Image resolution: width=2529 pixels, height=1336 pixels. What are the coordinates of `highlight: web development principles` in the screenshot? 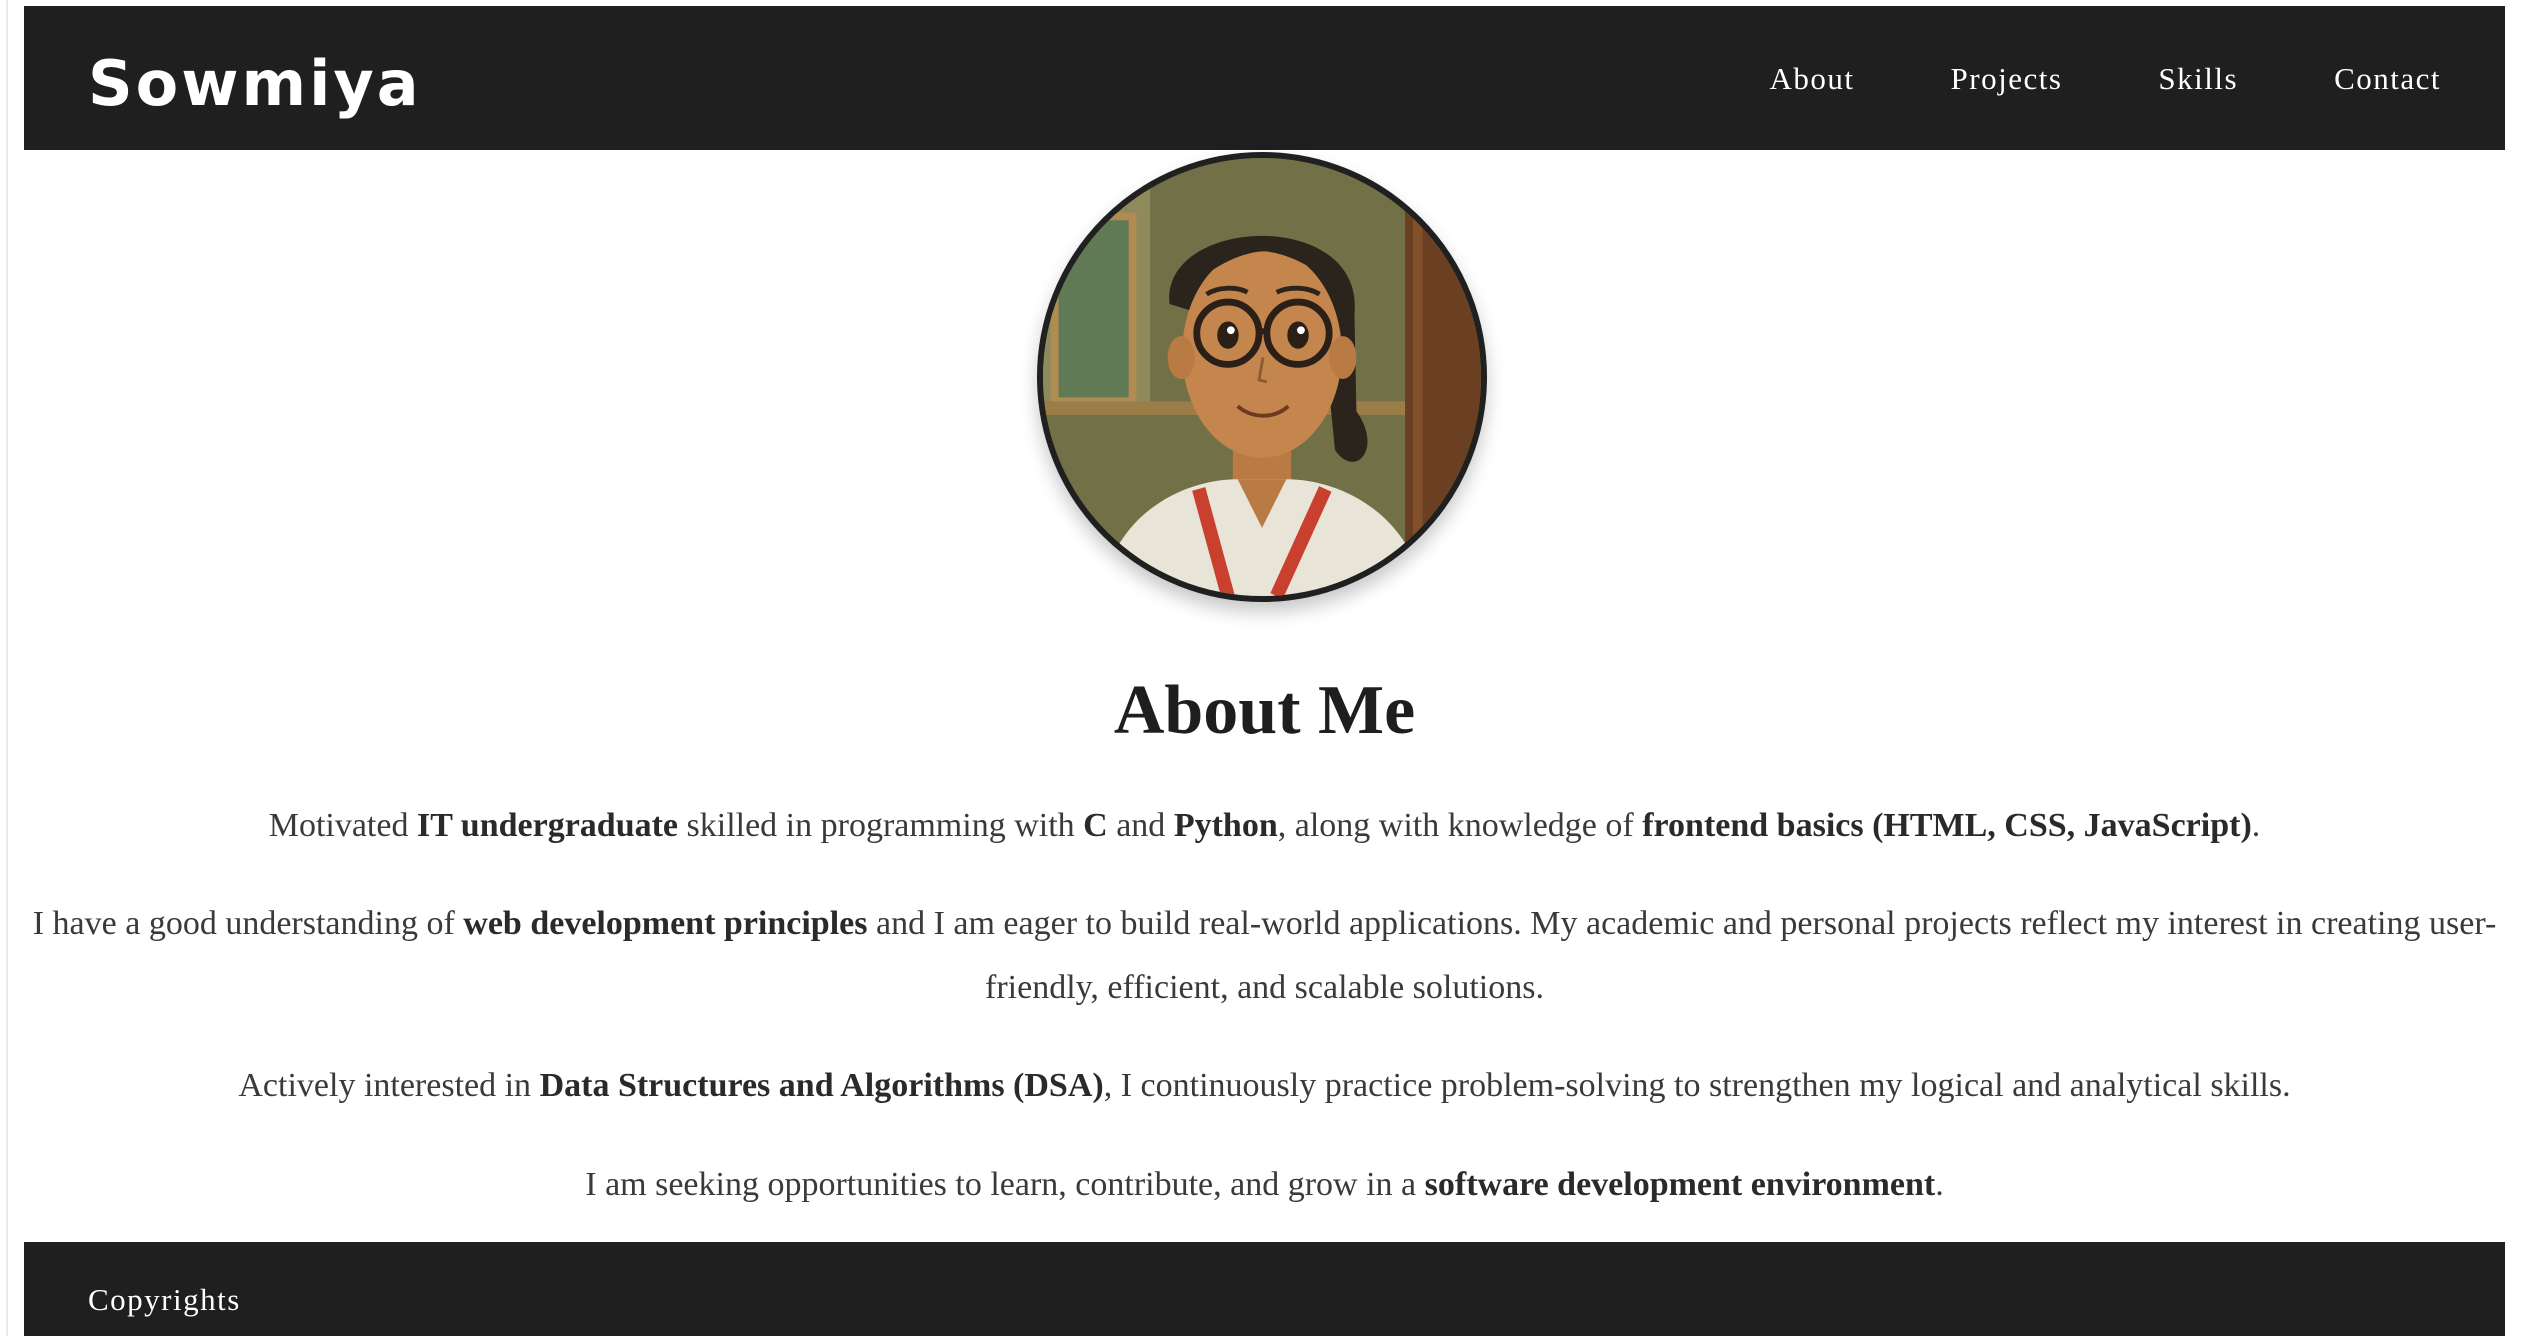 It's located at (665, 923).